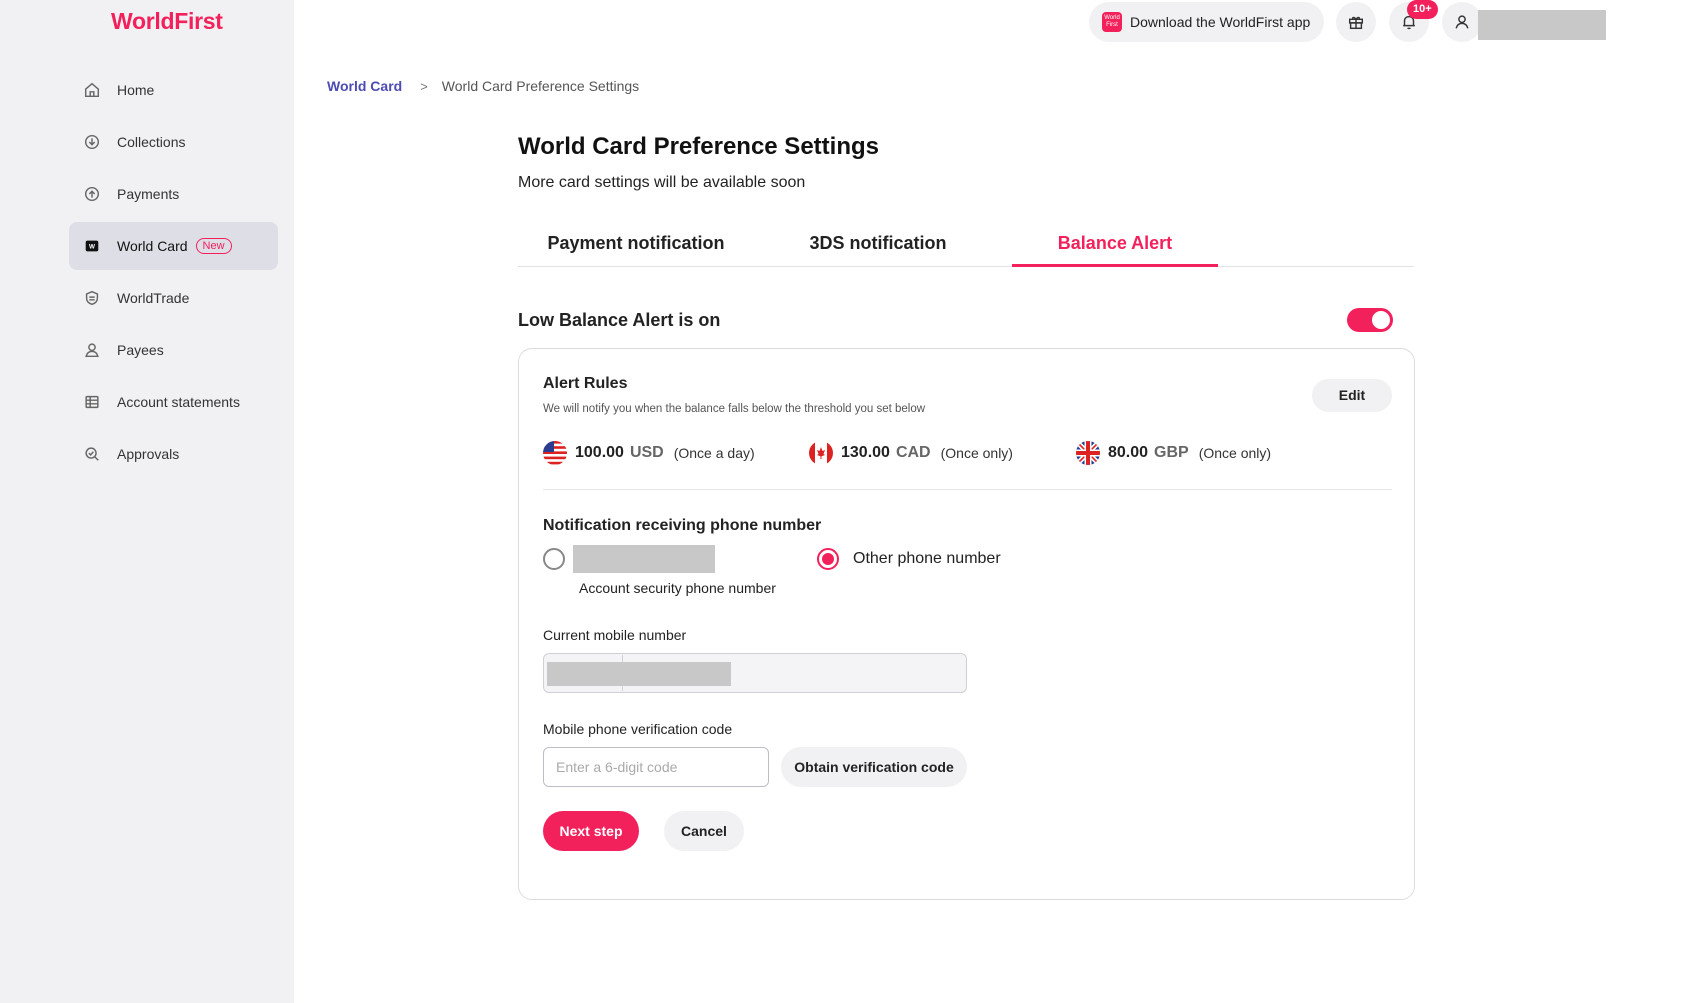  Describe the element at coordinates (646, 452) in the screenshot. I see `alert-currency: USD` at that location.